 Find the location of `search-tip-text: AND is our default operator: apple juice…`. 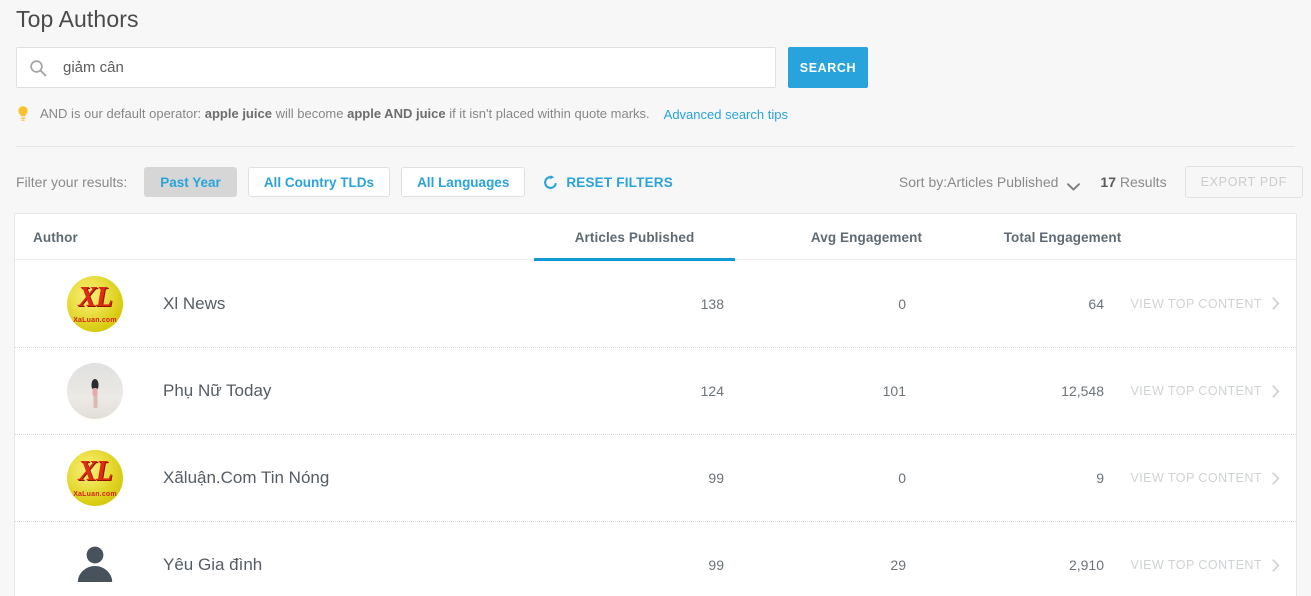

search-tip-text: AND is our default operator: apple juice… is located at coordinates (345, 114).